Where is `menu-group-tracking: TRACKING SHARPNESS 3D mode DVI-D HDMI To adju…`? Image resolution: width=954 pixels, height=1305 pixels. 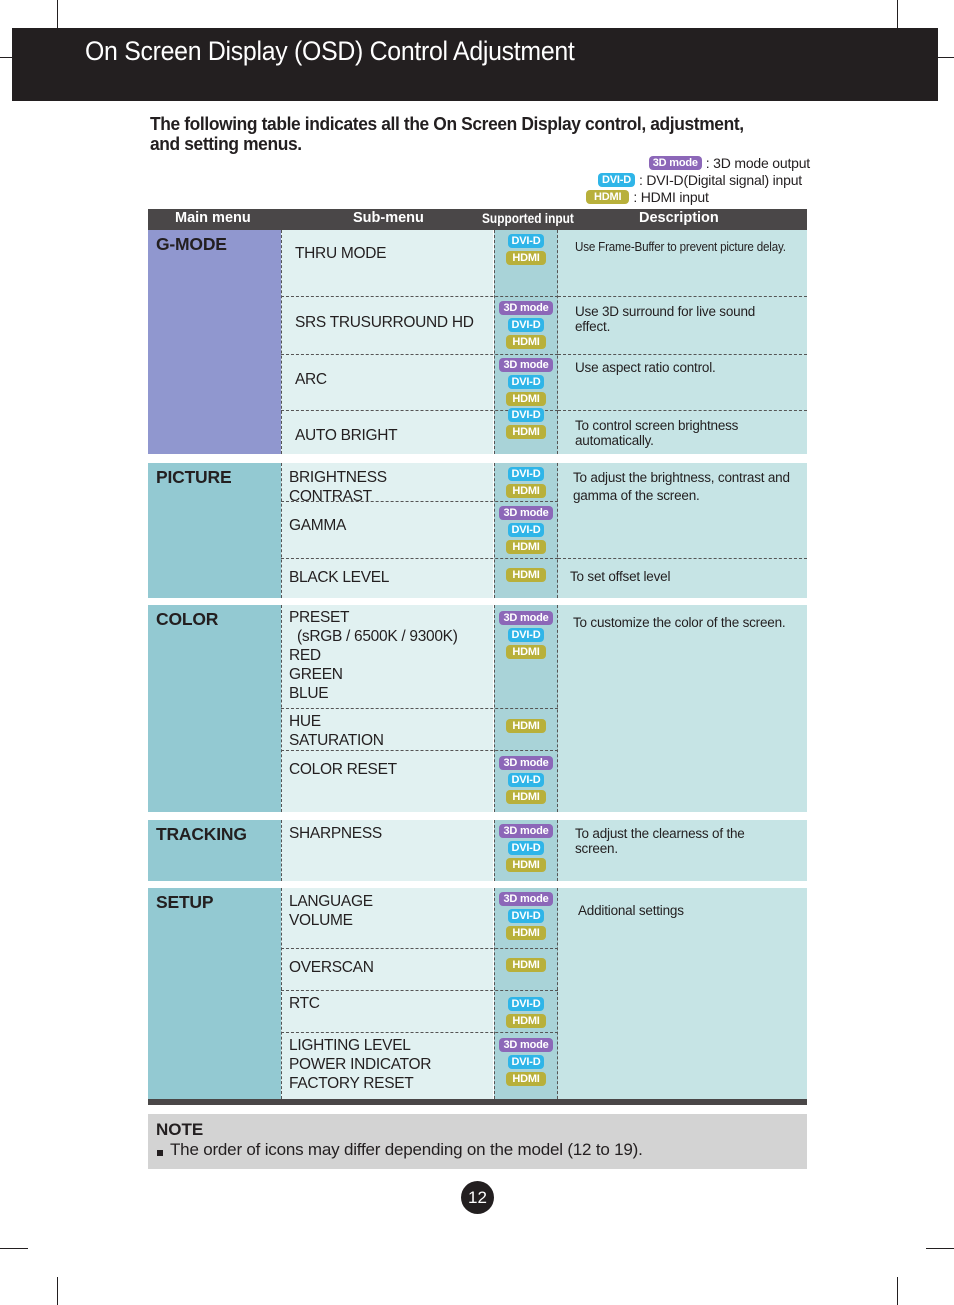 menu-group-tracking: TRACKING SHARPNESS 3D mode DVI-D HDMI To adju… is located at coordinates (477, 850).